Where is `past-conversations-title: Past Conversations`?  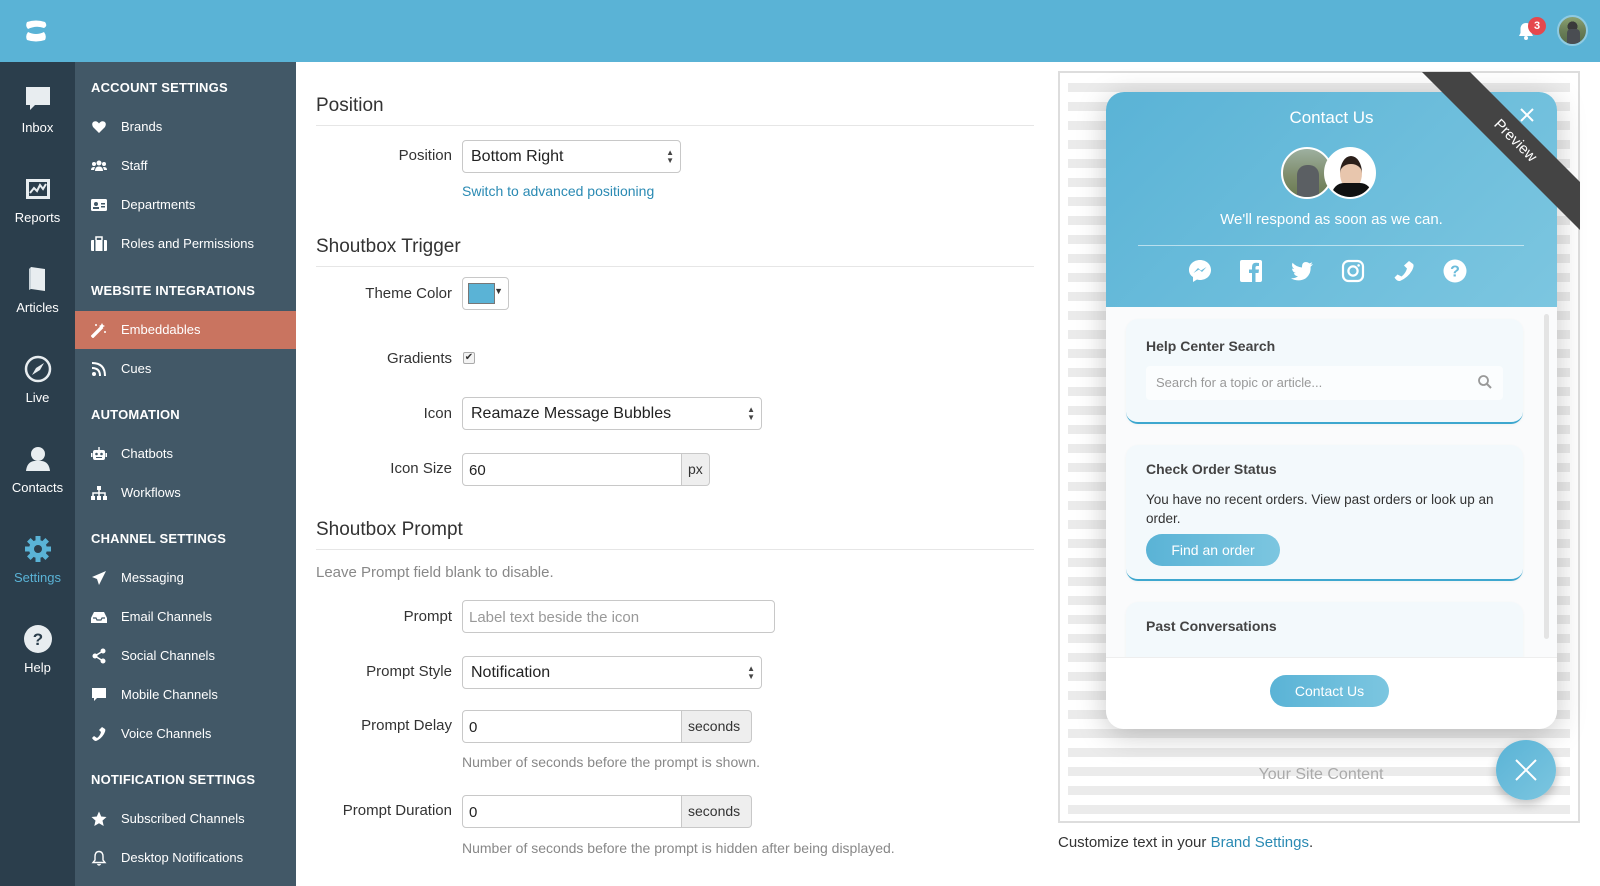 past-conversations-title: Past Conversations is located at coordinates (1211, 626).